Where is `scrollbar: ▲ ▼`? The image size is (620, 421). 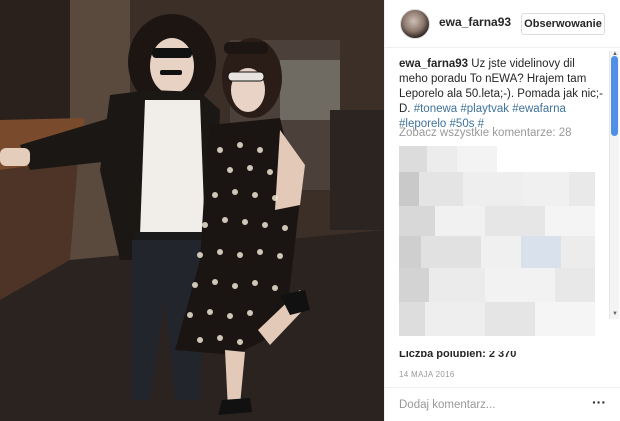 scrollbar: ▲ ▼ is located at coordinates (614, 185).